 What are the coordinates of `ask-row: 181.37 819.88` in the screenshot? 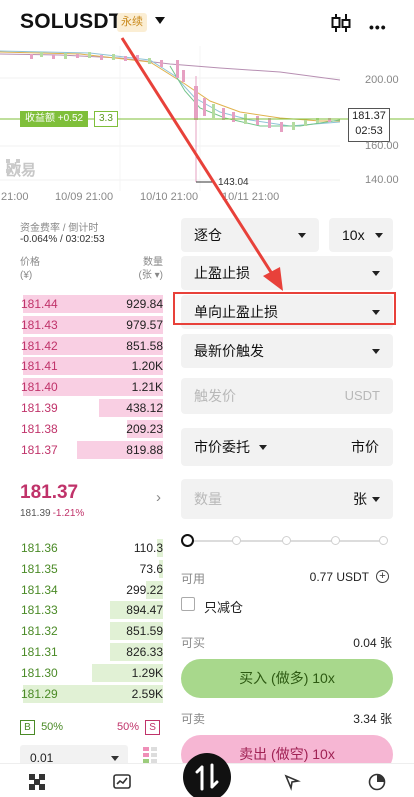 It's located at (91, 450).